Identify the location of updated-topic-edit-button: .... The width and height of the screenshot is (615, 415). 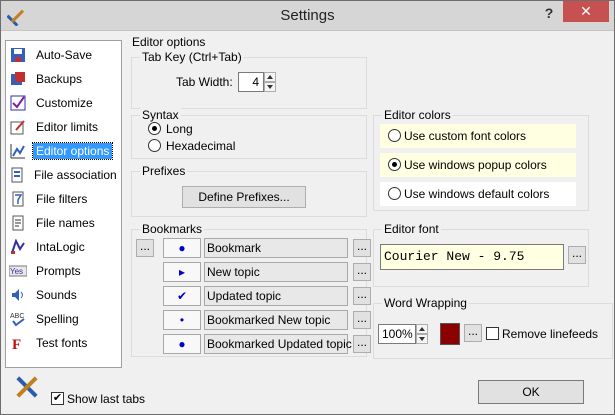
(362, 296).